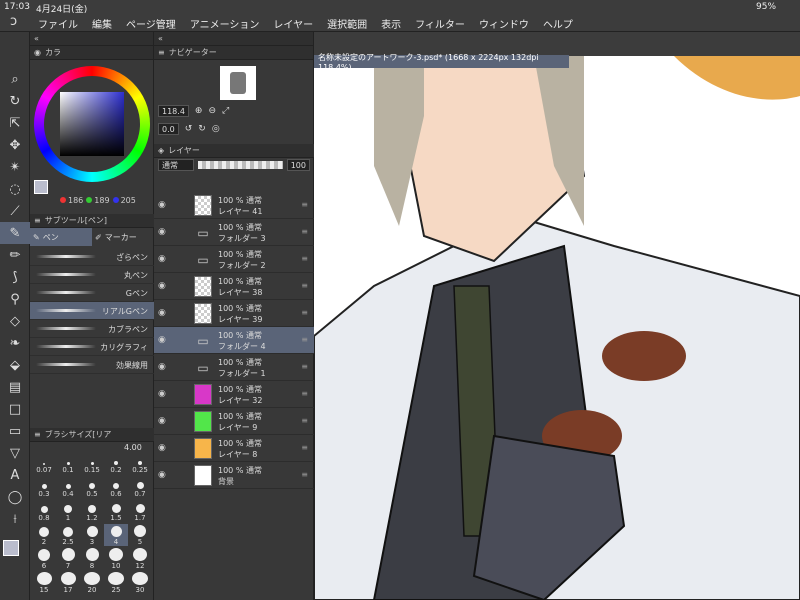 This screenshot has height=600, width=800. Describe the element at coordinates (44, 559) in the screenshot. I see `brush-size-cell: 6` at that location.